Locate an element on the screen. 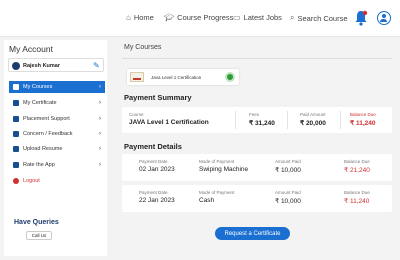 This screenshot has height=260, width=400. fees-label: Fees is located at coordinates (254, 114).